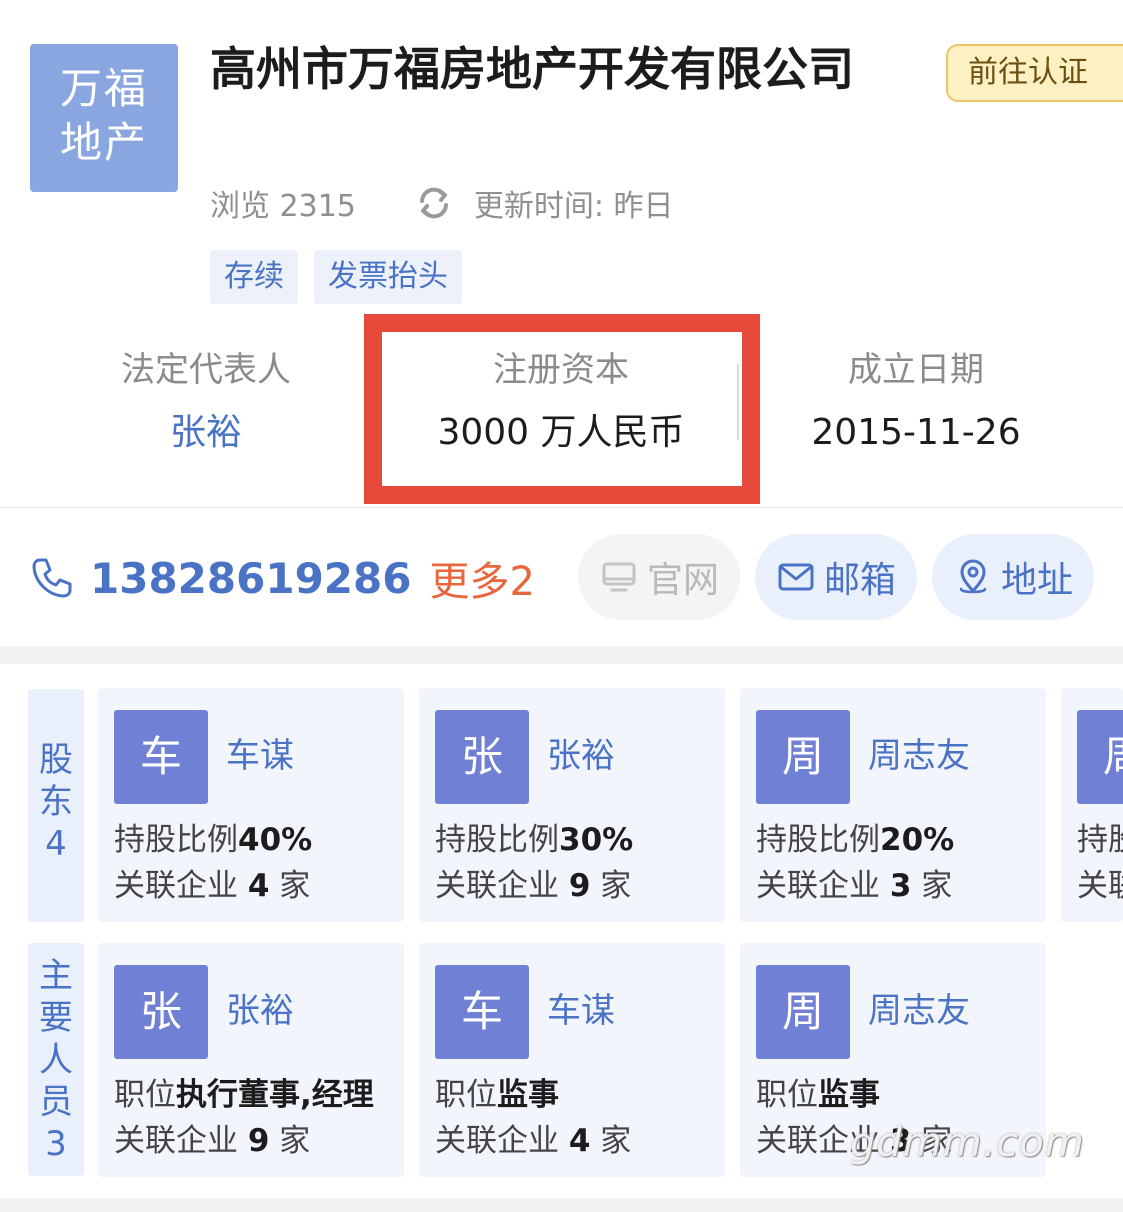 This screenshot has height=1212, width=1123. What do you see at coordinates (916, 432) in the screenshot?
I see `founded-value: 2015-11-26` at bounding box center [916, 432].